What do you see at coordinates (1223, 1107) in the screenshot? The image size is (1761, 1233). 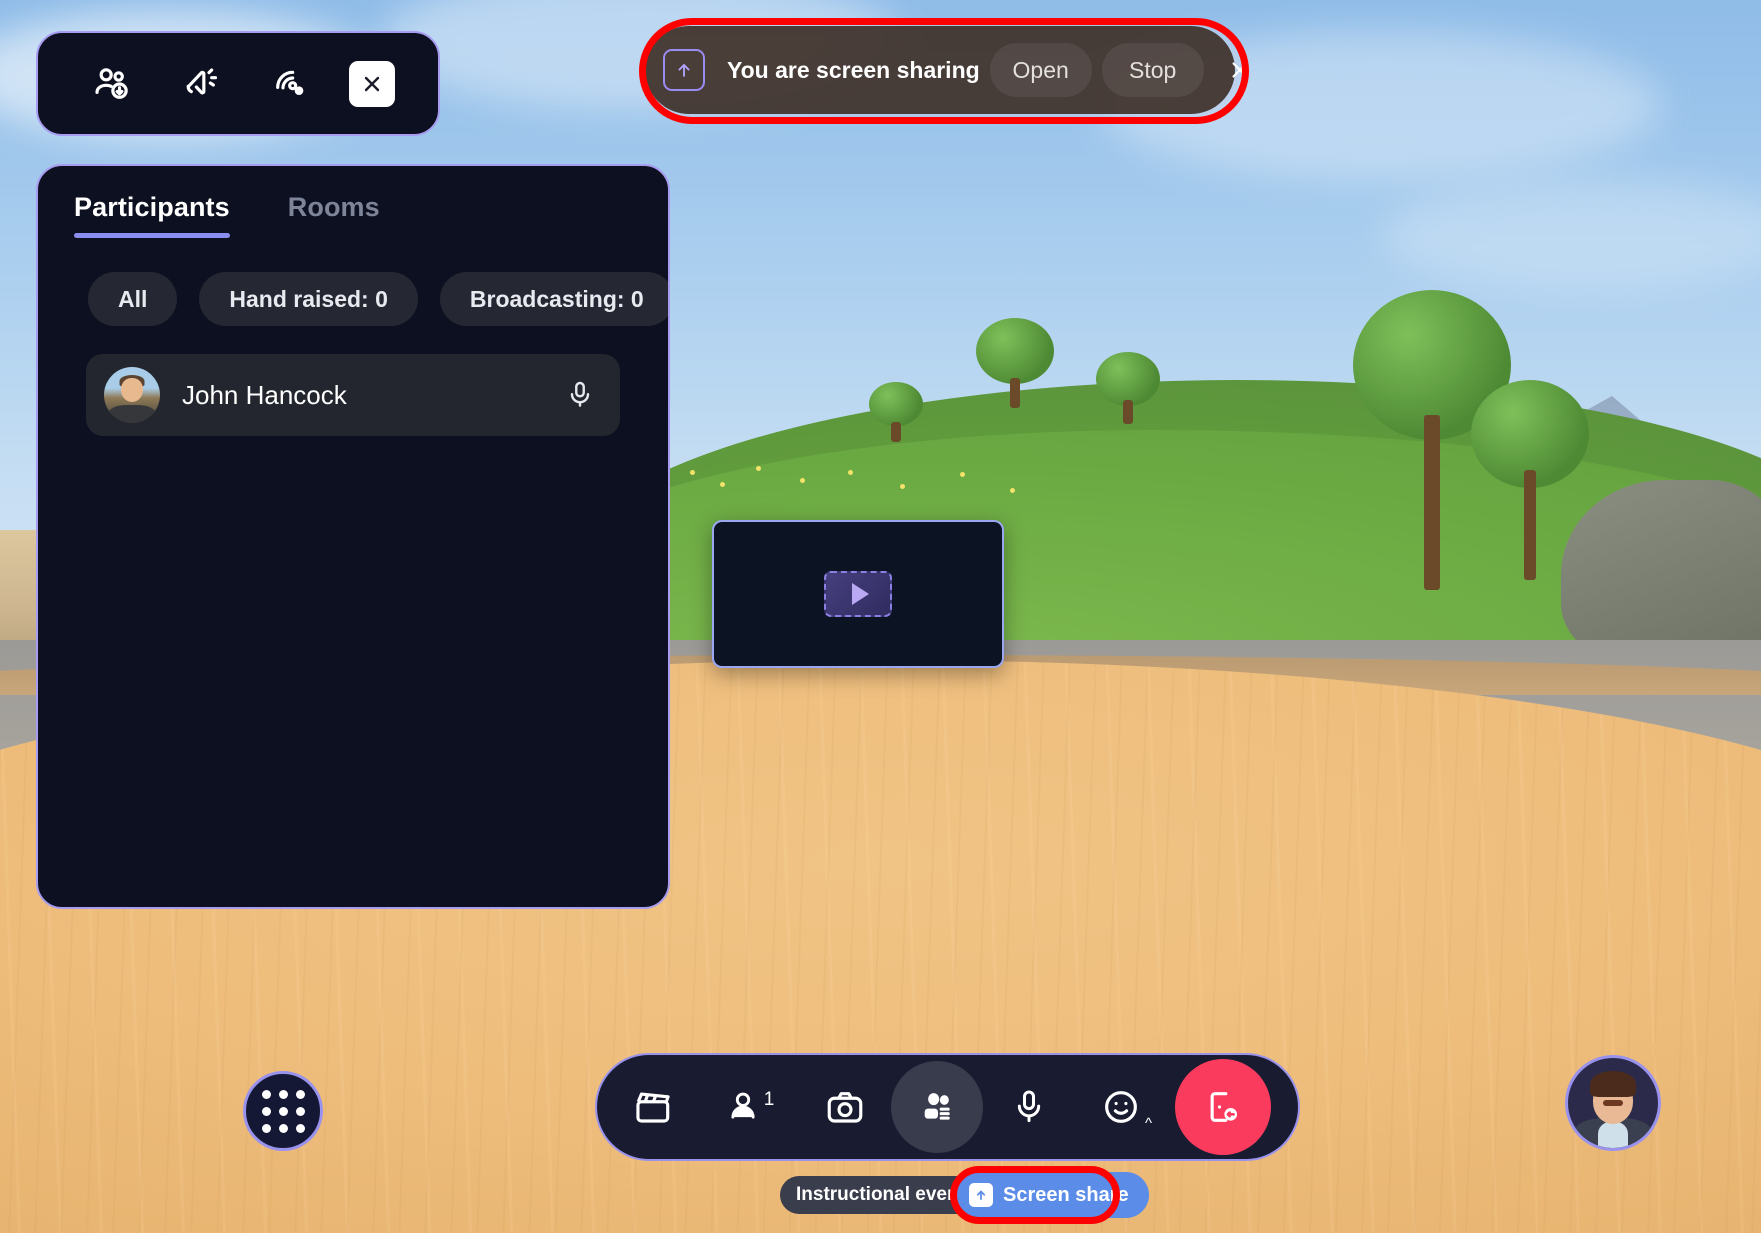 I see `leave-button` at bounding box center [1223, 1107].